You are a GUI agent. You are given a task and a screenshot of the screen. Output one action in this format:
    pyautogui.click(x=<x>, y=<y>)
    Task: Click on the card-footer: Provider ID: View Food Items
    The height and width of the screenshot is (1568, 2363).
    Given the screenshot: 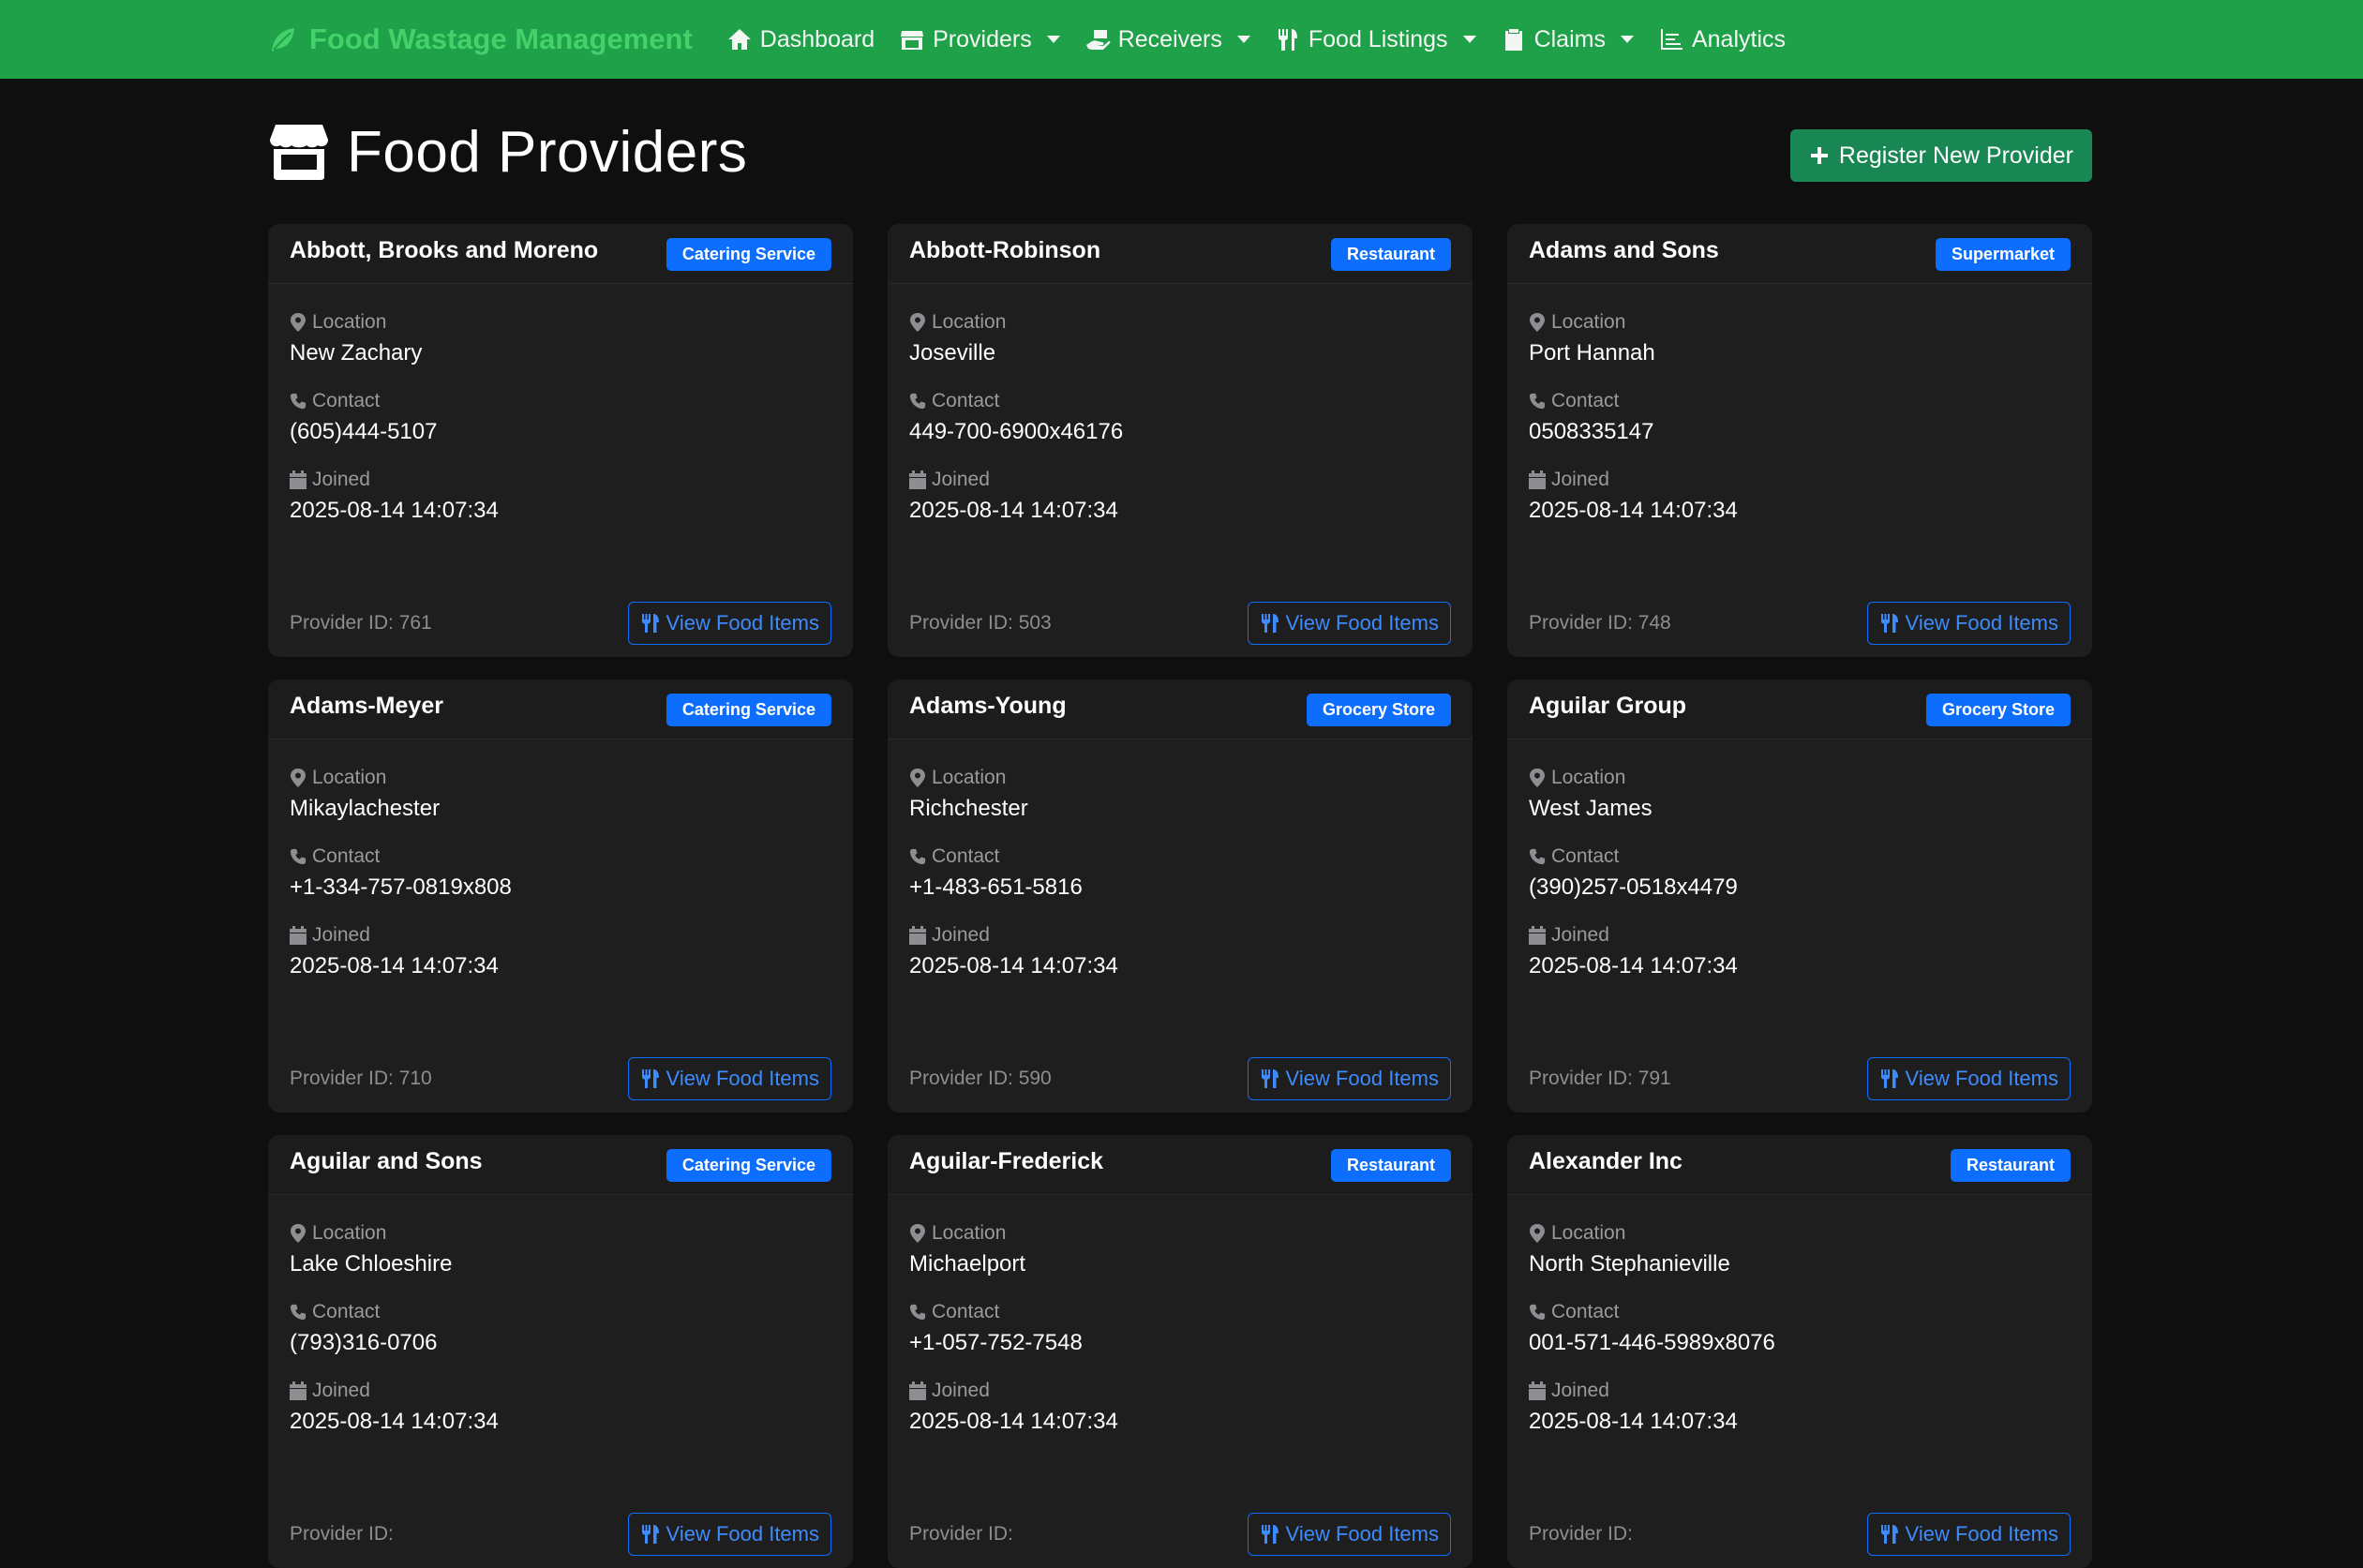 What is the action you would take?
    pyautogui.click(x=1180, y=1535)
    